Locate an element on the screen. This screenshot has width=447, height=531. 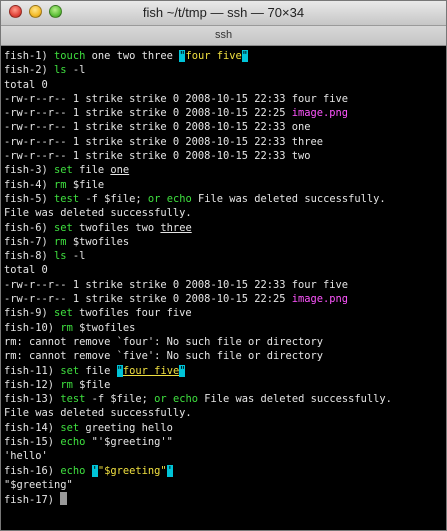
terminal-text-segment: 'hello' is located at coordinates (26, 456).